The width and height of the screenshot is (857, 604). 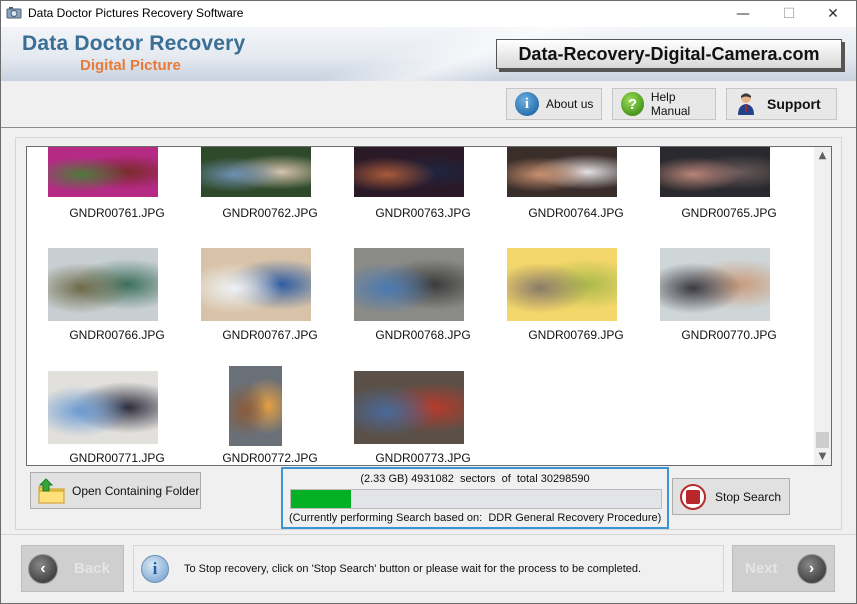 I want to click on support-button: Support, so click(x=781, y=104).